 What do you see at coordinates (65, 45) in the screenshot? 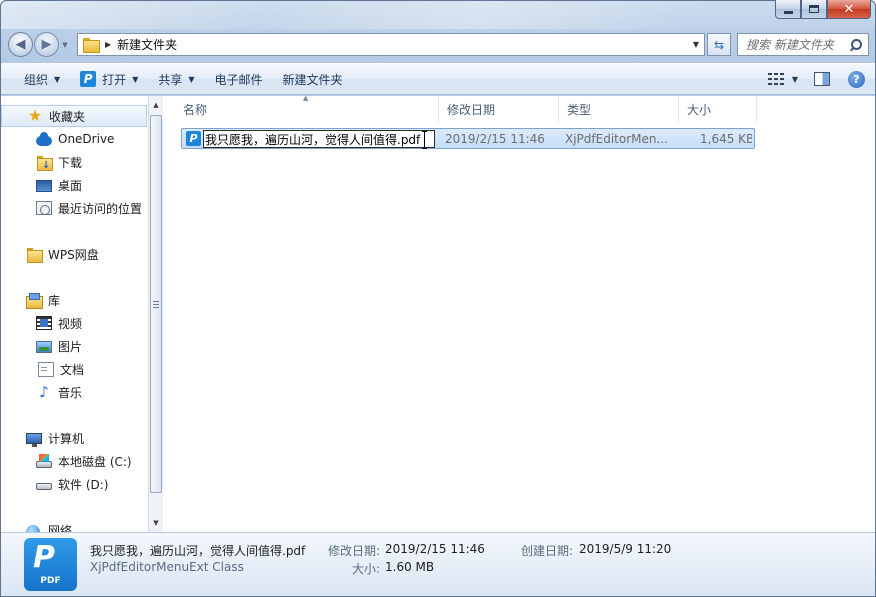
I see `recent-pages-dropdown: ▼` at bounding box center [65, 45].